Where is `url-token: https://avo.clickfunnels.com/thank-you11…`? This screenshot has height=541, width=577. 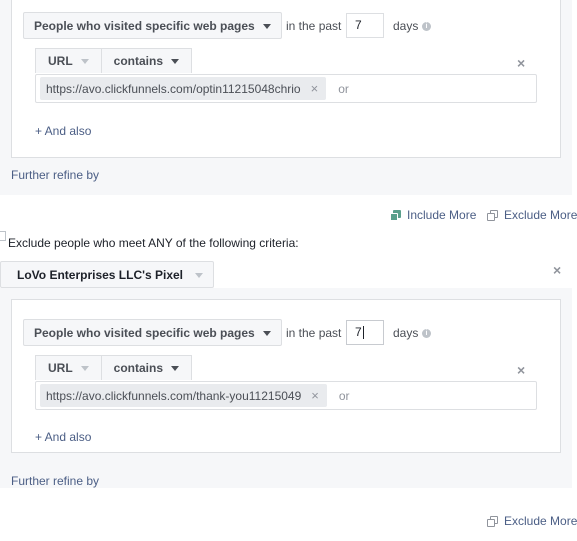 url-token: https://avo.clickfunnels.com/thank-you11… is located at coordinates (183, 395).